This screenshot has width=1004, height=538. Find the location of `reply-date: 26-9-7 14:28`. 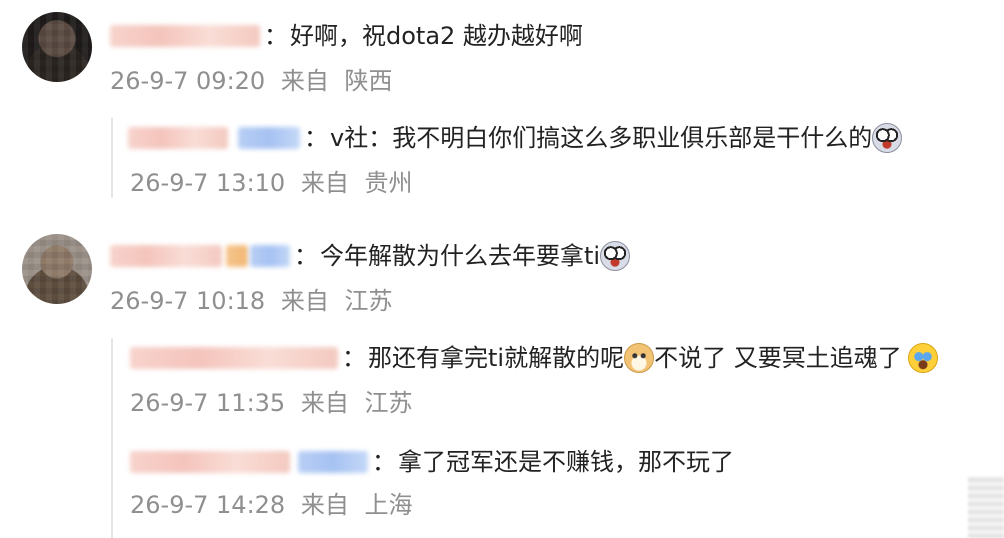

reply-date: 26-9-7 14:28 is located at coordinates (208, 505).